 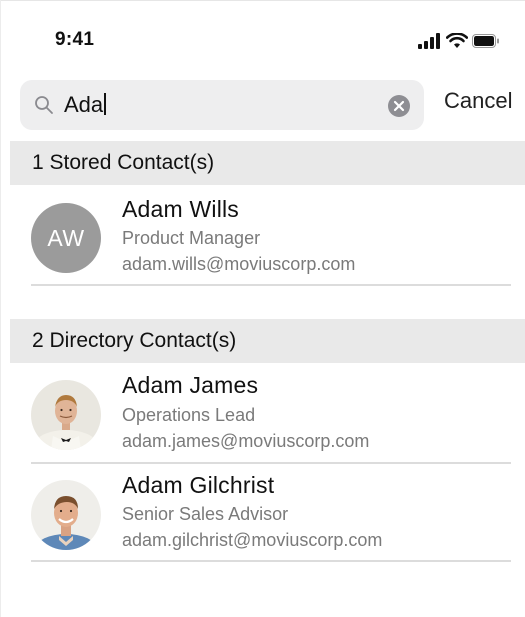 I want to click on section-header-directory: 2 Directory Contact(s), so click(x=267, y=341).